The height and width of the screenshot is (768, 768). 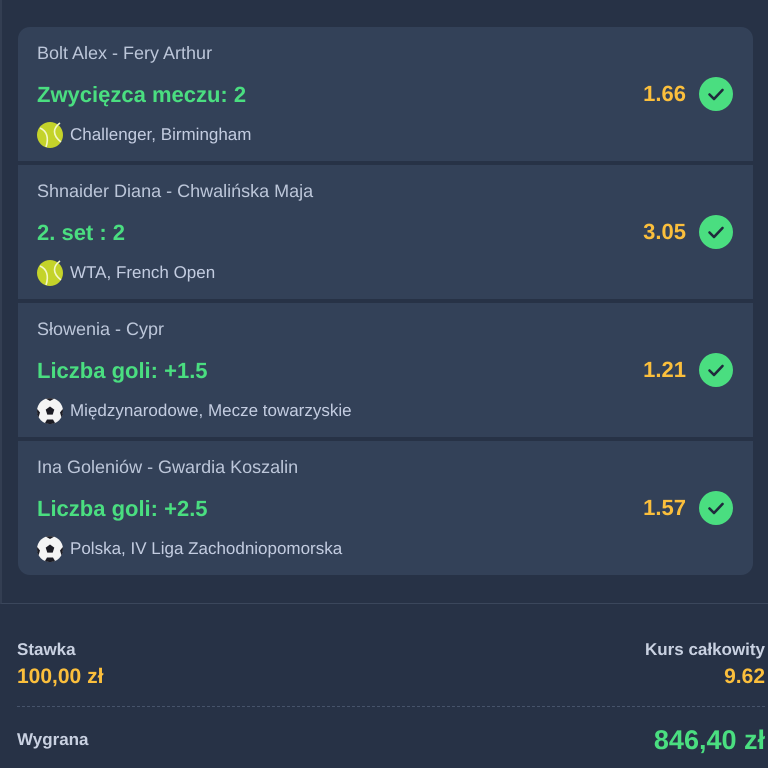 I want to click on odds-value: 1.57, so click(x=664, y=508).